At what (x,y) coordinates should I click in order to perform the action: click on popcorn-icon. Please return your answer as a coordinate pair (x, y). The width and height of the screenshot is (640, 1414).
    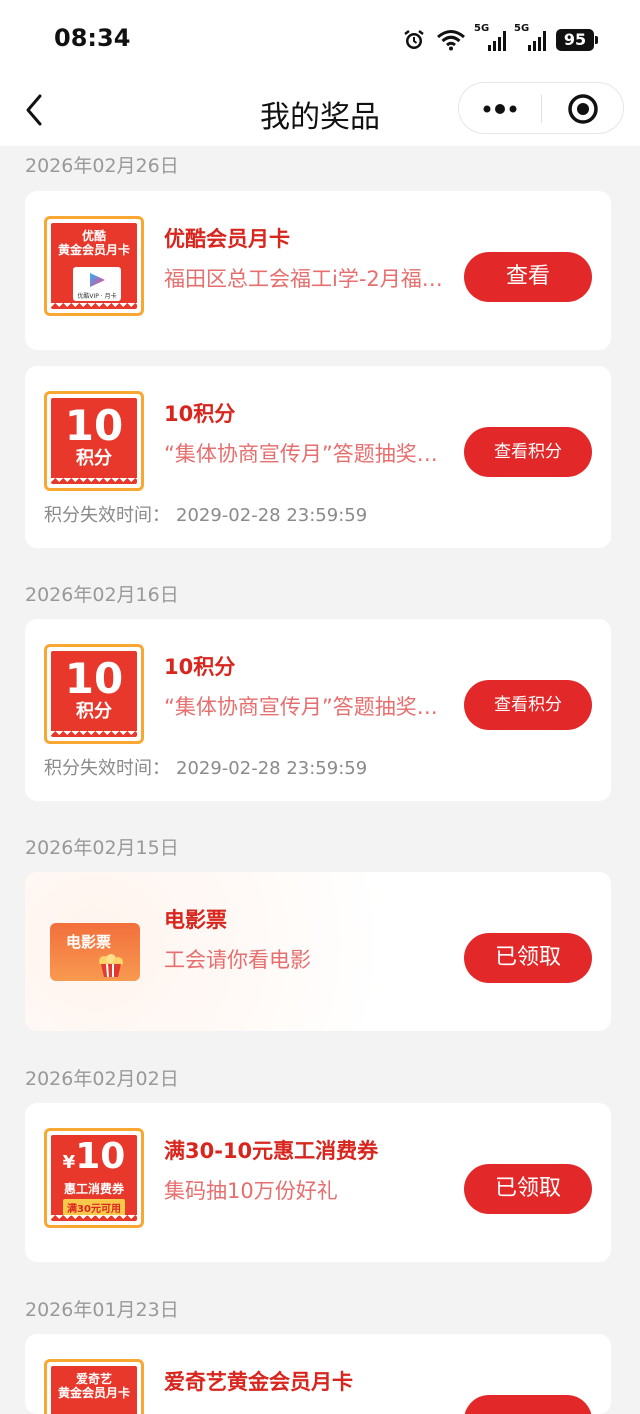
    Looking at the image, I should click on (111, 965).